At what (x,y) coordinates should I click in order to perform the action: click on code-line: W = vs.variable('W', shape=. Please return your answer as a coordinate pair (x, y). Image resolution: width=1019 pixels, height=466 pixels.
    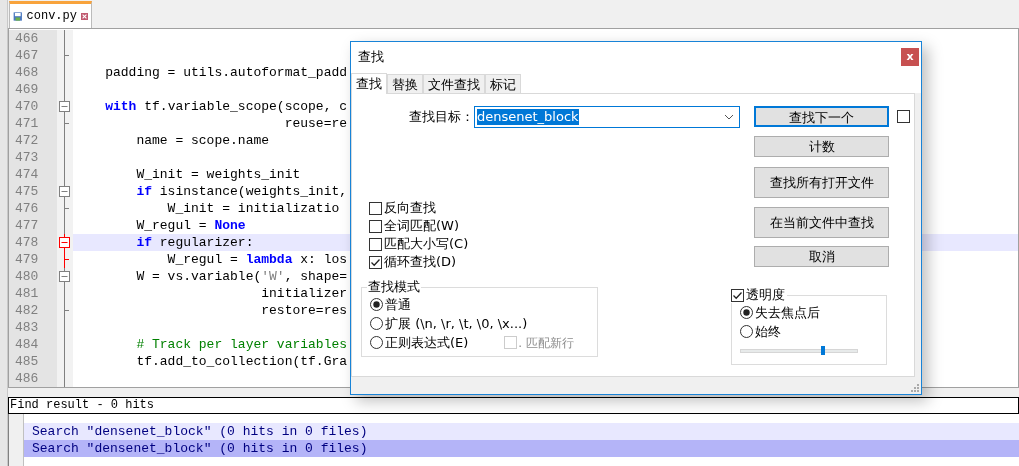
    Looking at the image, I should click on (241, 276).